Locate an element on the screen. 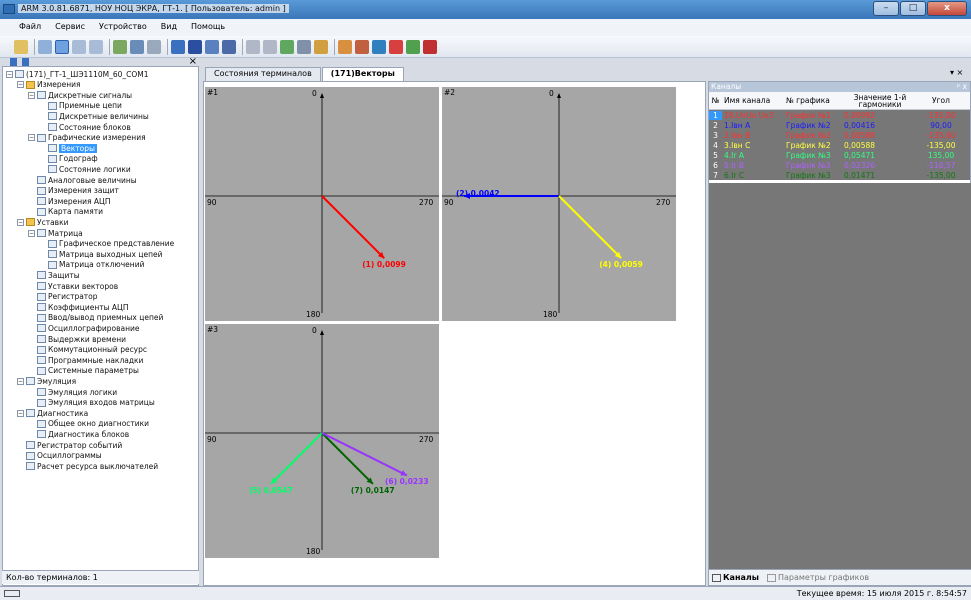  tree-item: Коммутационный ресурс is located at coordinates (87, 350).